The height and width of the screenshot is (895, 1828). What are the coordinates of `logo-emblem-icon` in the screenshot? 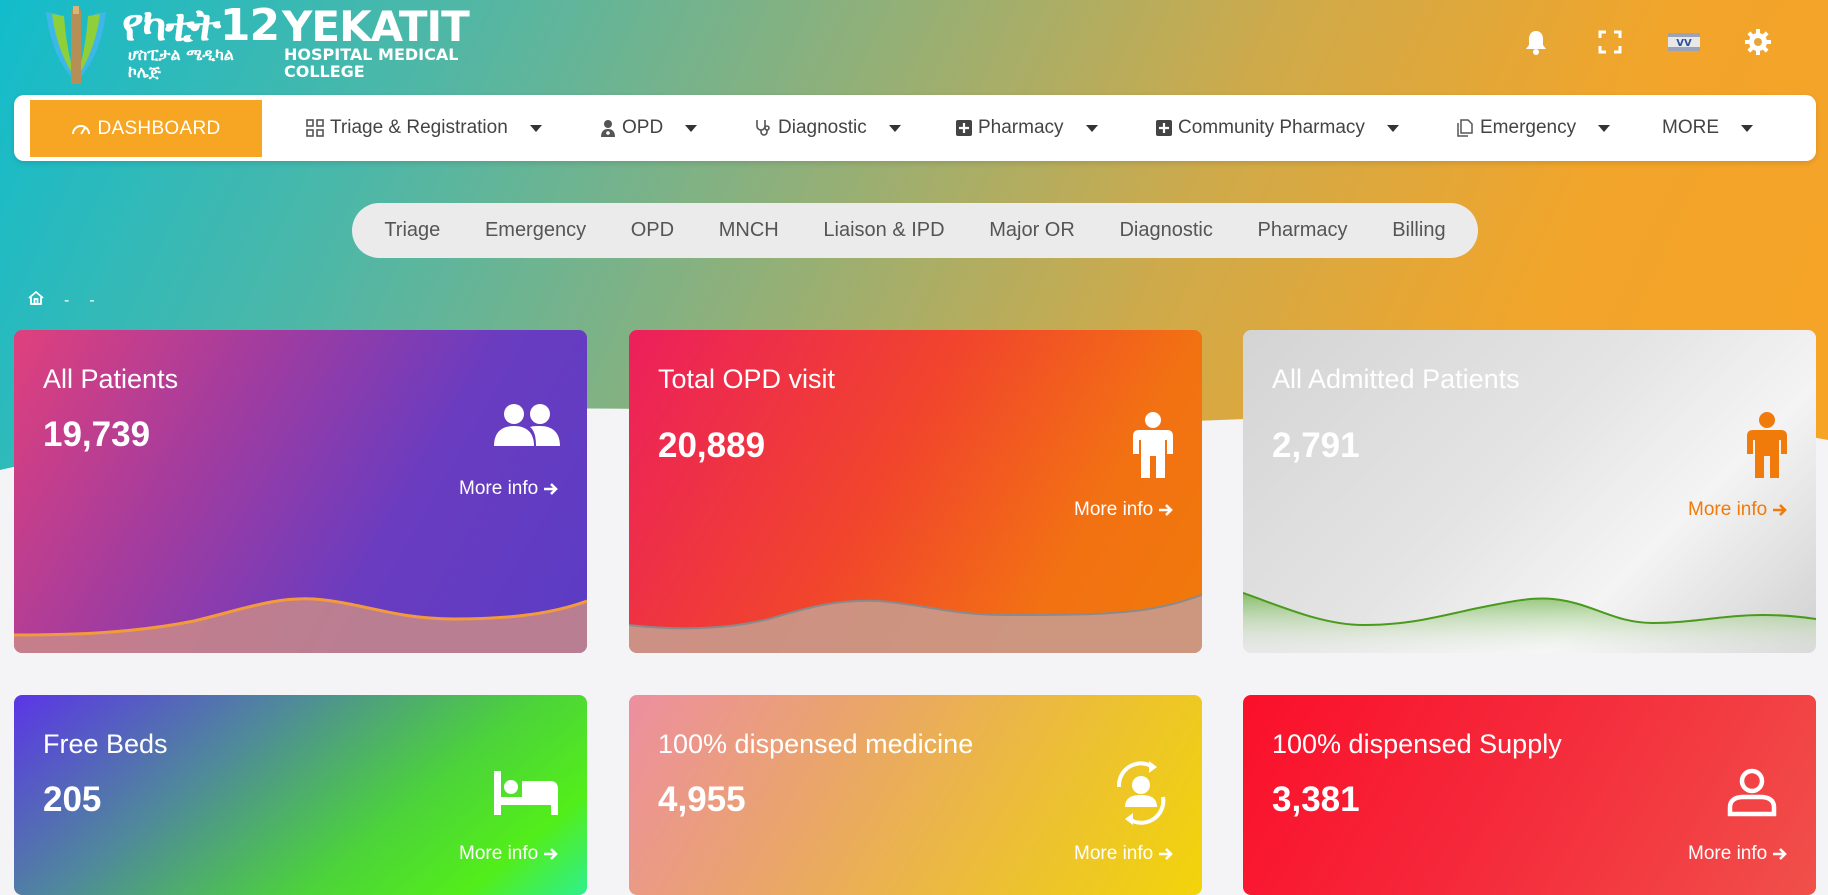 It's located at (76, 45).